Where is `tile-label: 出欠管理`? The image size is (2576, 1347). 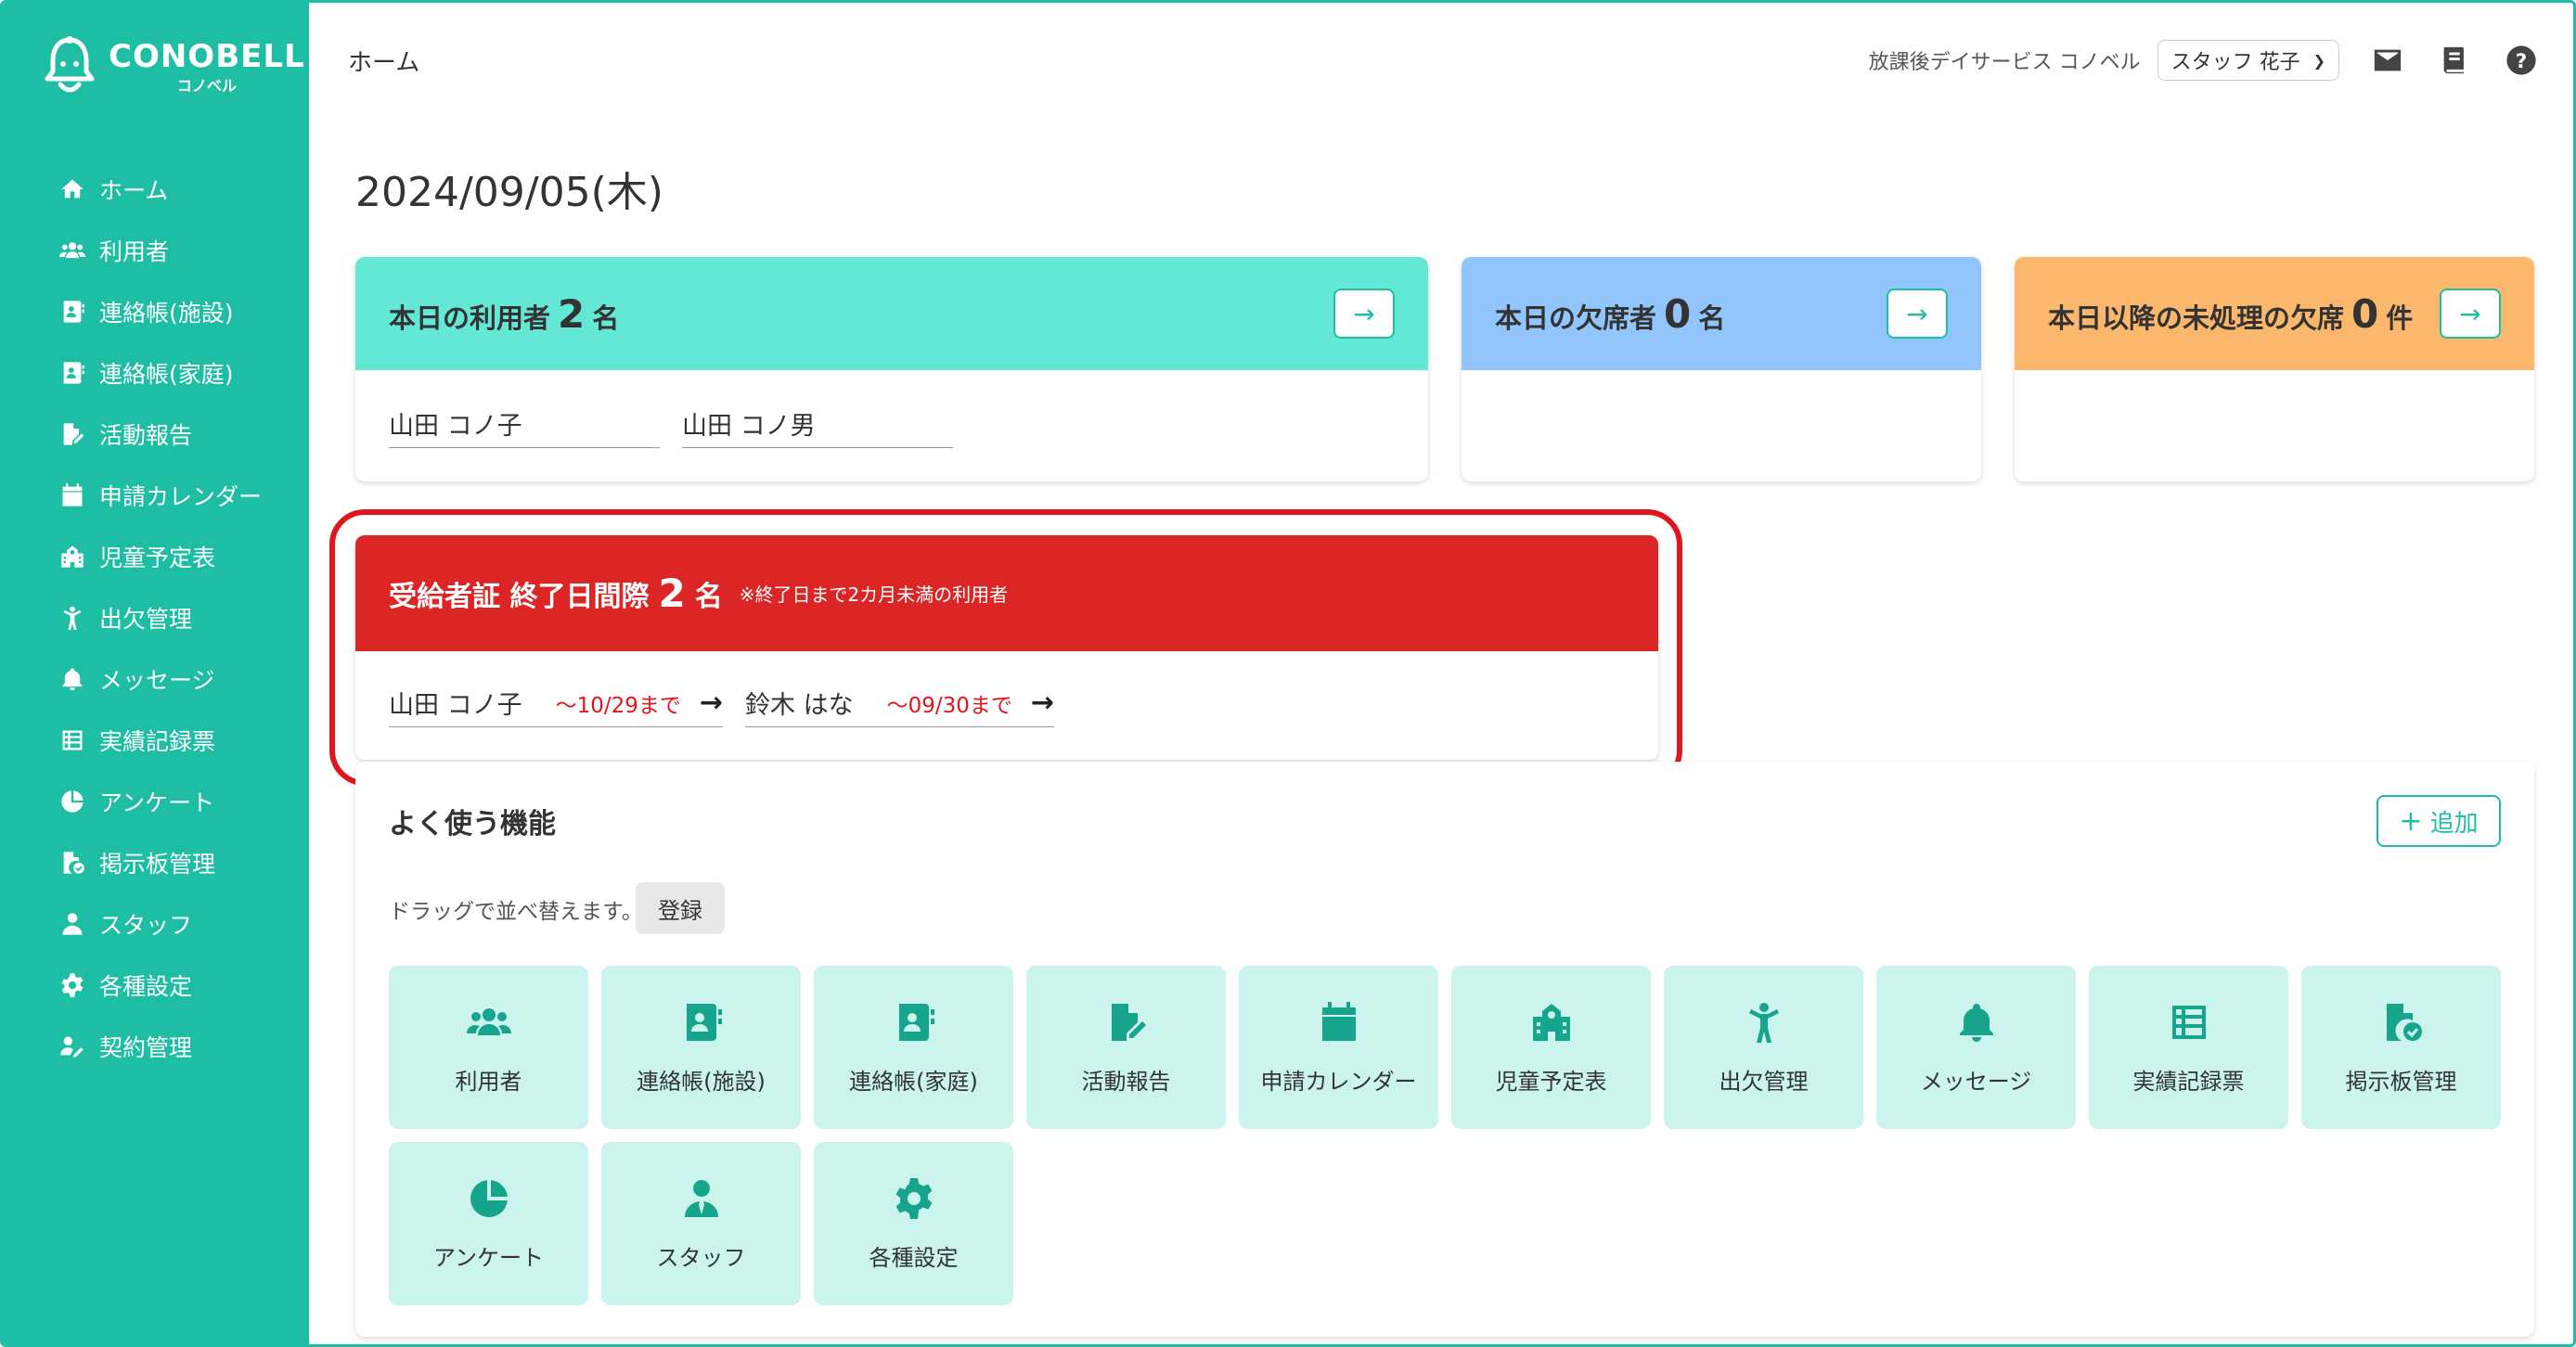
tile-label: 出欠管理 is located at coordinates (1764, 1081).